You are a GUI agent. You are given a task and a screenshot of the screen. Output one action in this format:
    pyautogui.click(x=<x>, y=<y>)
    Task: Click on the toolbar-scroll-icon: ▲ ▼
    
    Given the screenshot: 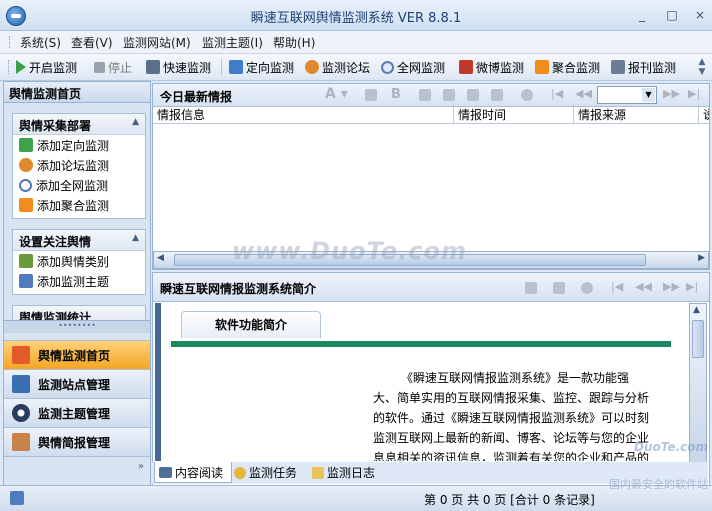 What is the action you would take?
    pyautogui.click(x=702, y=67)
    